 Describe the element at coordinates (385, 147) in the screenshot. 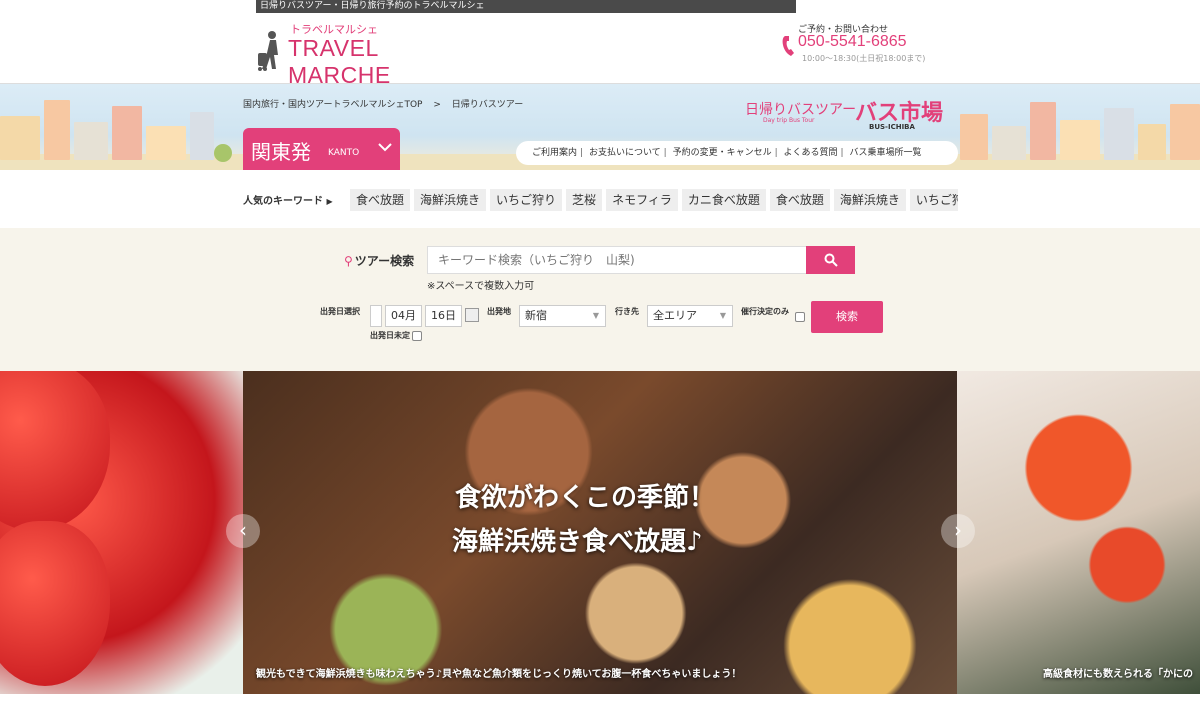

I see `chevron-down-icon` at that location.